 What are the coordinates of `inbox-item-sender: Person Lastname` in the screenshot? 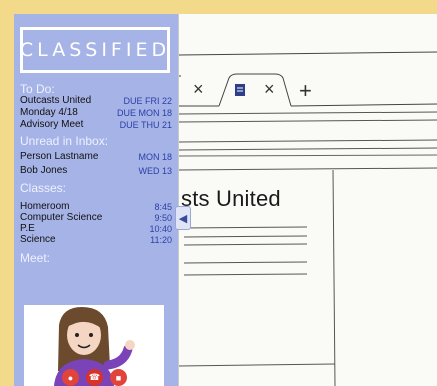 It's located at (59, 156).